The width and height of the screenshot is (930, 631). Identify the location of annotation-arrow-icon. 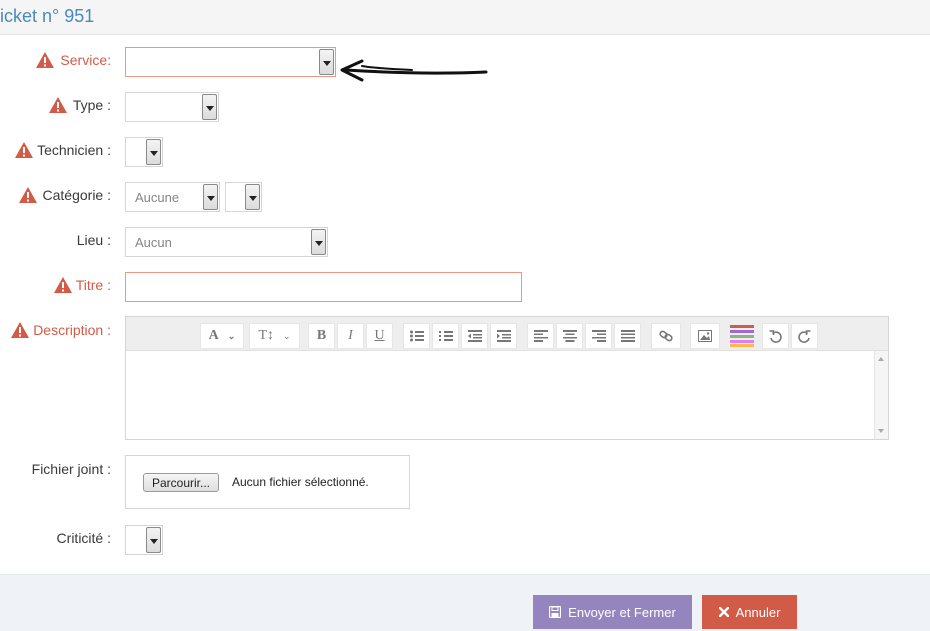
(414, 70).